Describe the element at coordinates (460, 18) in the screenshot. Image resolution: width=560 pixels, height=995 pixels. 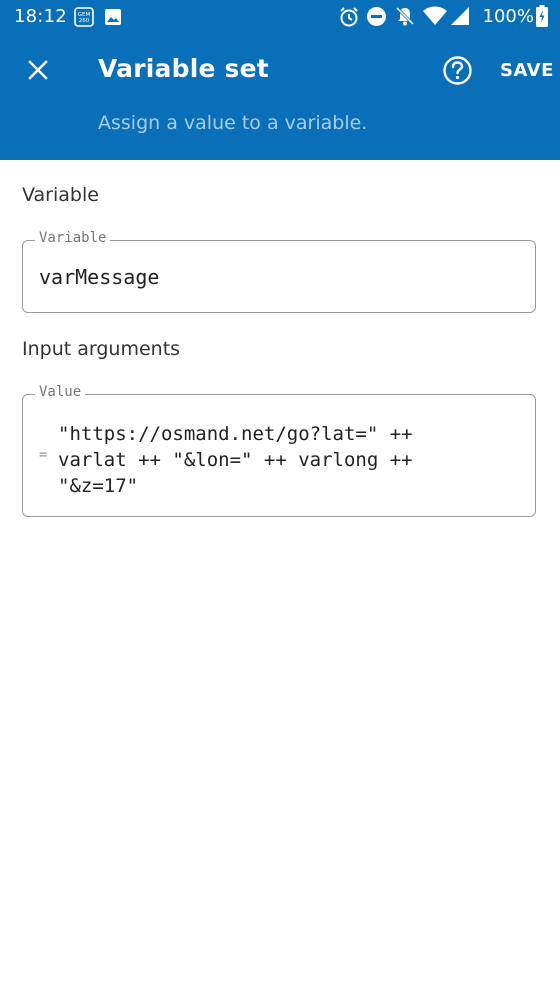
I see `signal-icon` at that location.